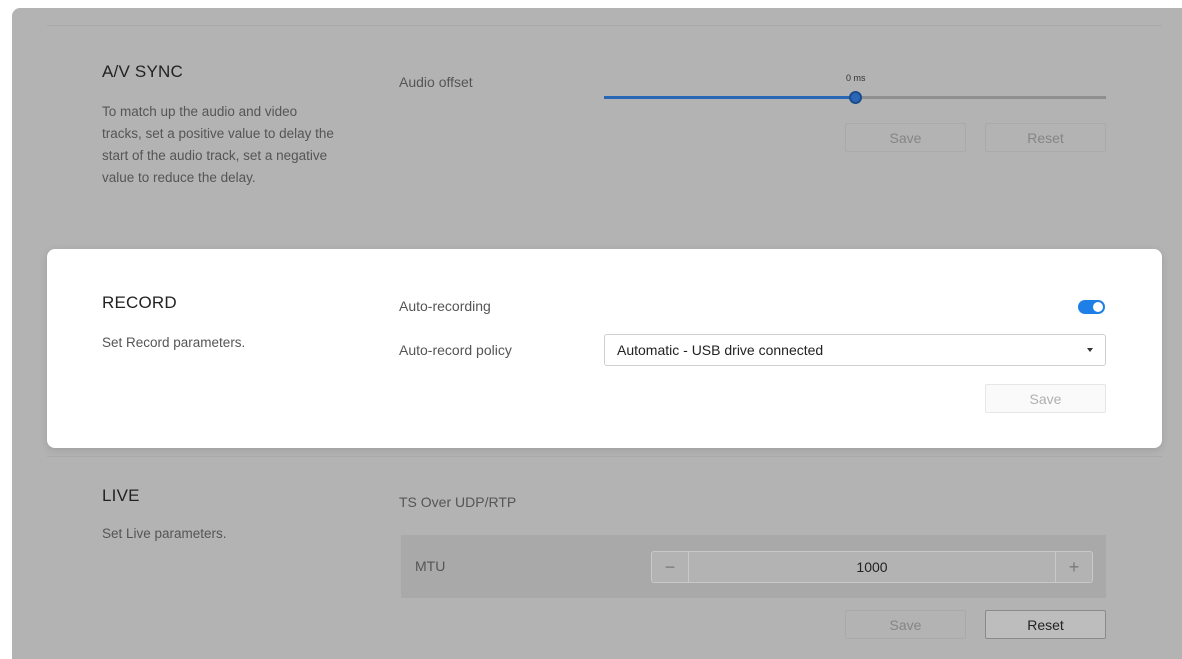 The height and width of the screenshot is (659, 1182). Describe the element at coordinates (436, 82) in the screenshot. I see `audio-offset-label: Audio offset` at that location.